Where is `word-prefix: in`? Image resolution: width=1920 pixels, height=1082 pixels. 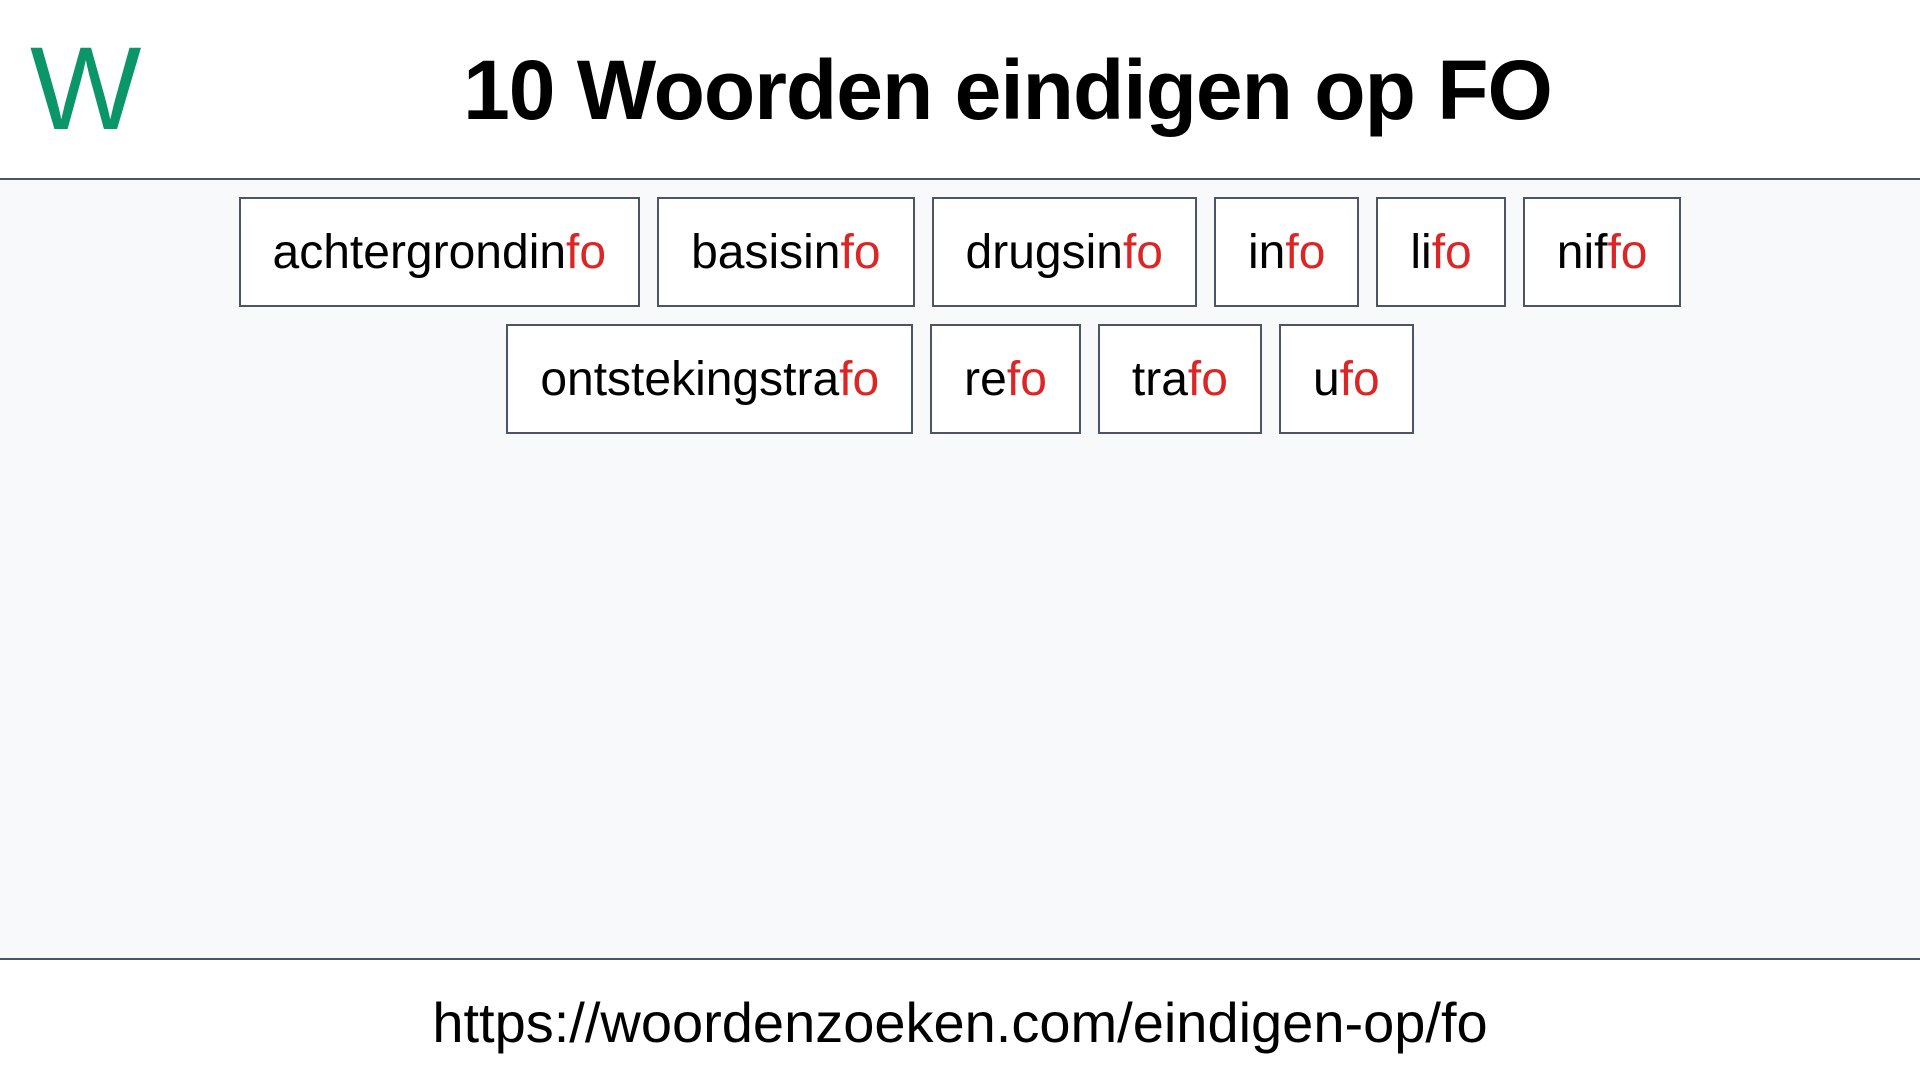 word-prefix: in is located at coordinates (1267, 252).